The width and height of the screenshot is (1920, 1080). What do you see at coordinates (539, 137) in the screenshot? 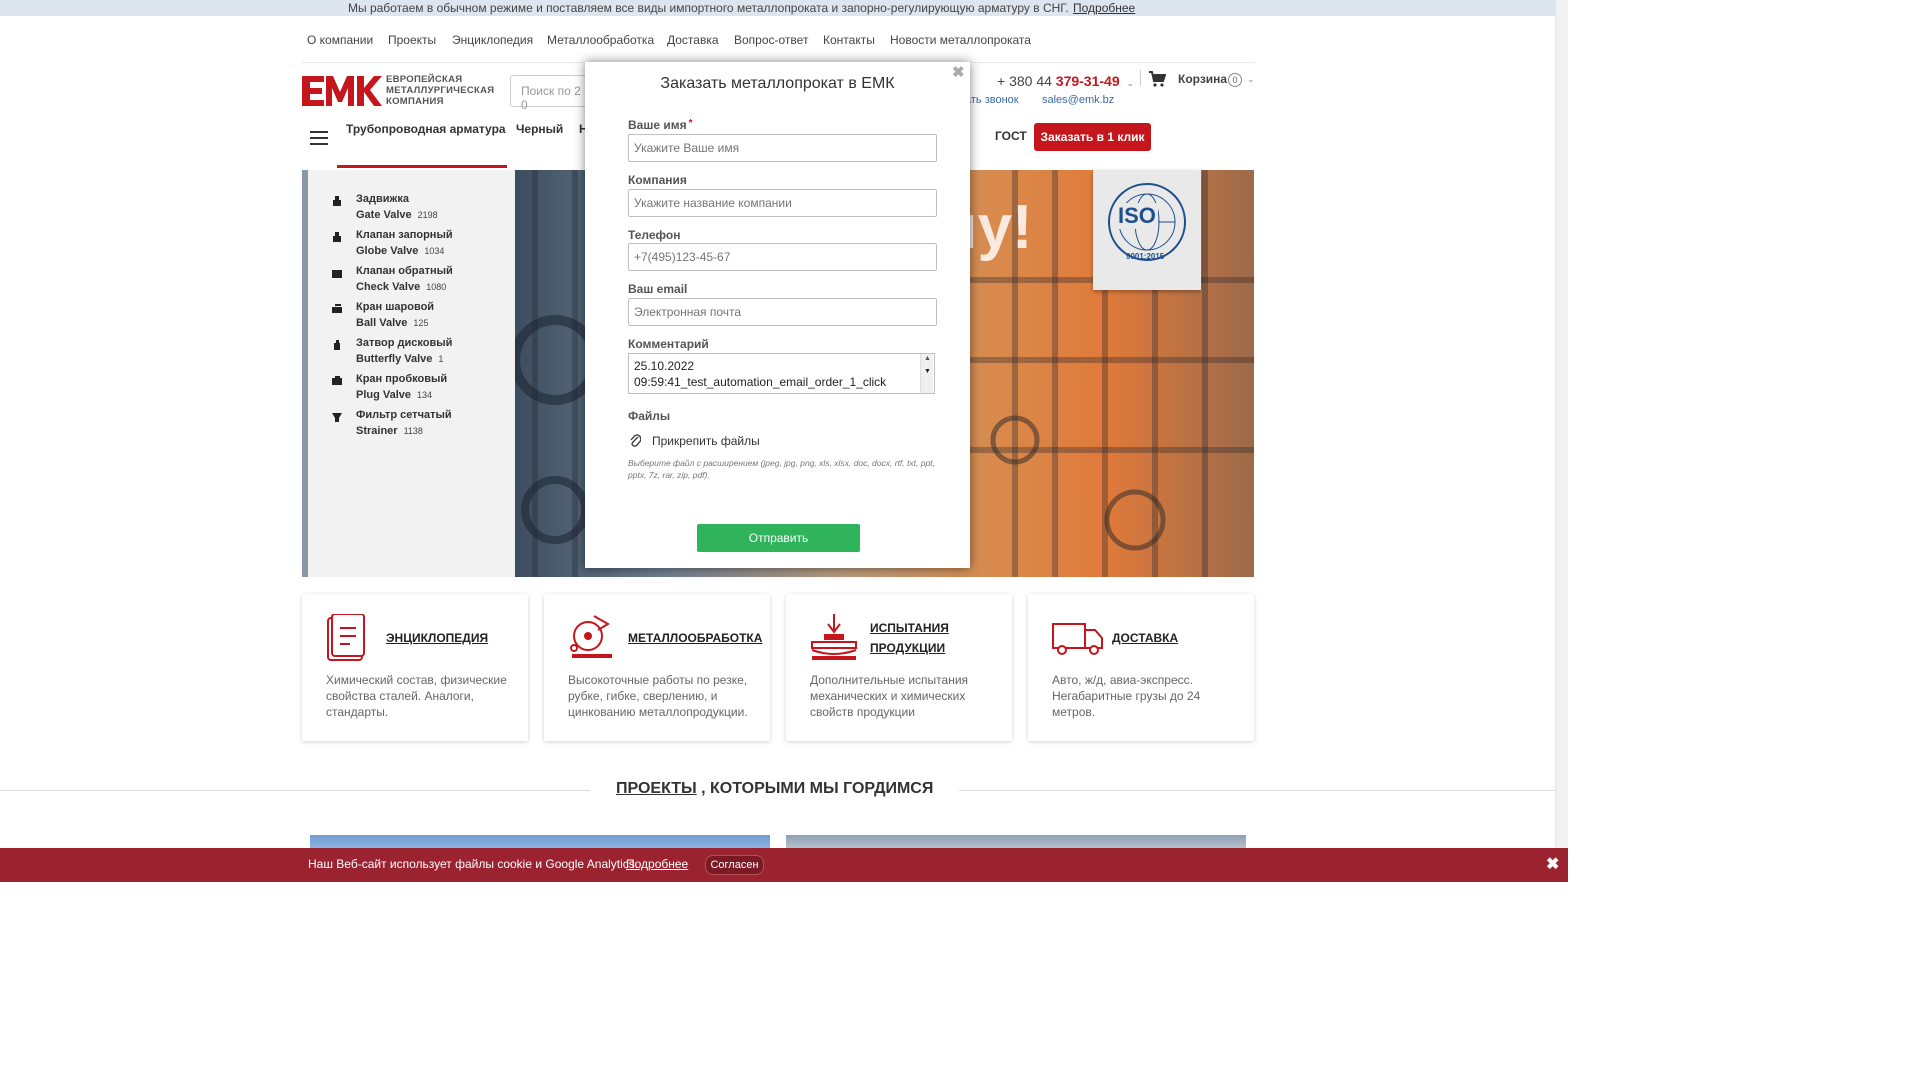
I see `catnav-item-black: Черный` at bounding box center [539, 137].